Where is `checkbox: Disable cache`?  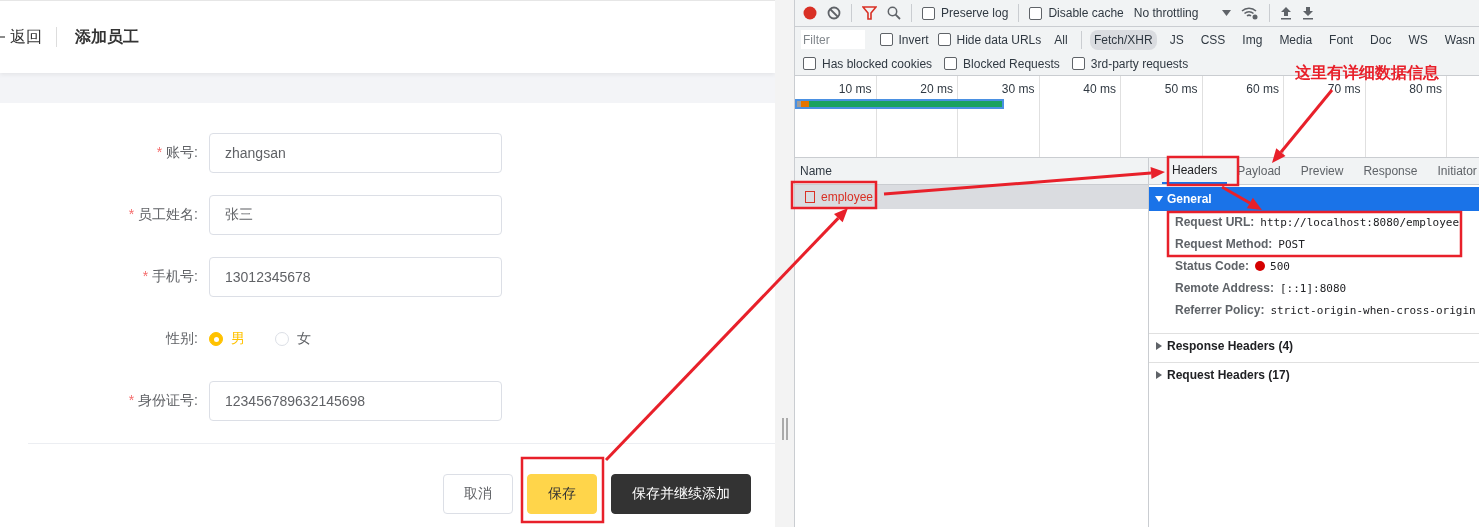
checkbox: Disable cache is located at coordinates (1076, 13).